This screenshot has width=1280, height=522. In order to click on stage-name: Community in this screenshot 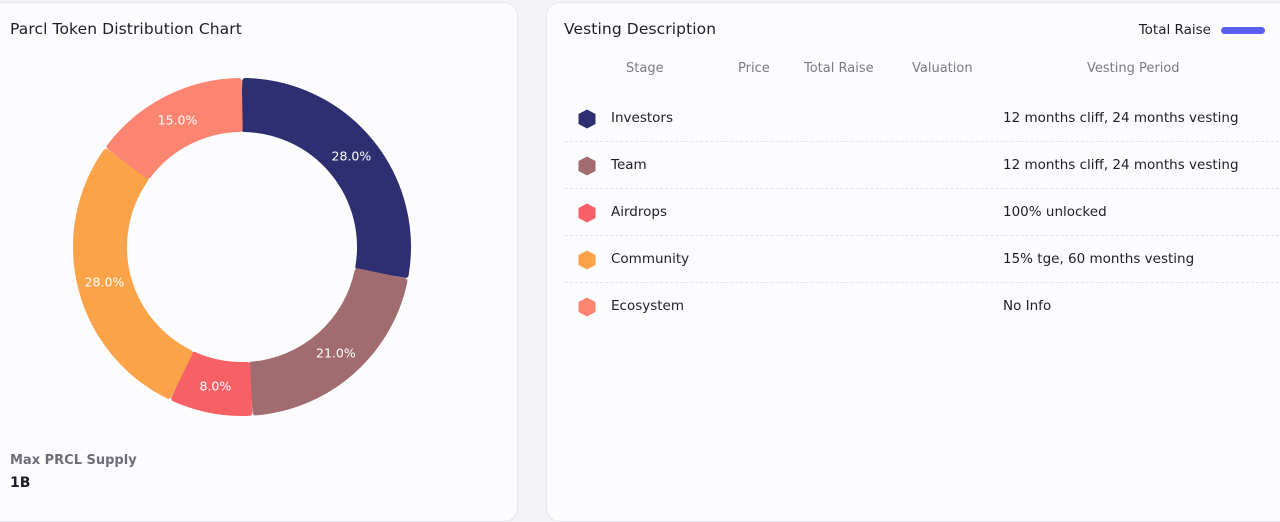, I will do `click(650, 259)`.